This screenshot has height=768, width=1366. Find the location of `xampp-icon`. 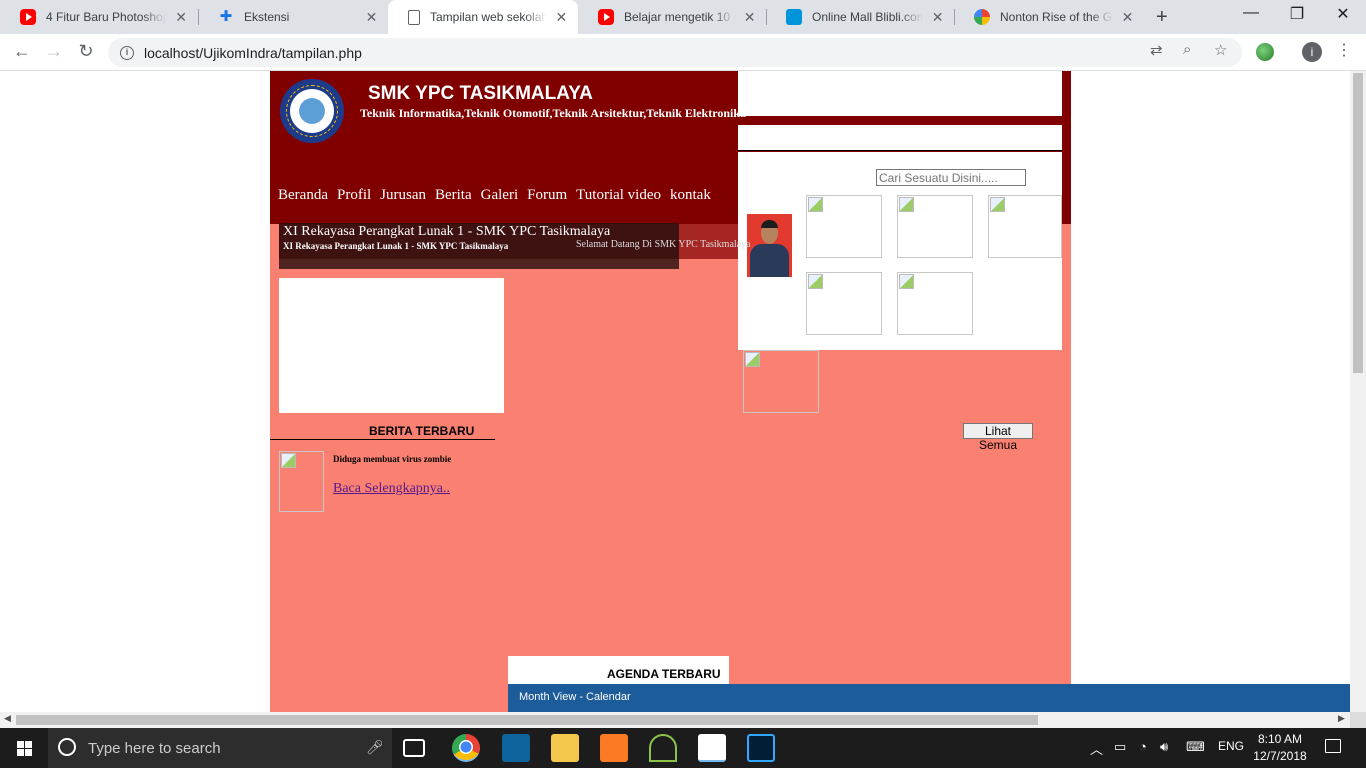

xampp-icon is located at coordinates (614, 748).